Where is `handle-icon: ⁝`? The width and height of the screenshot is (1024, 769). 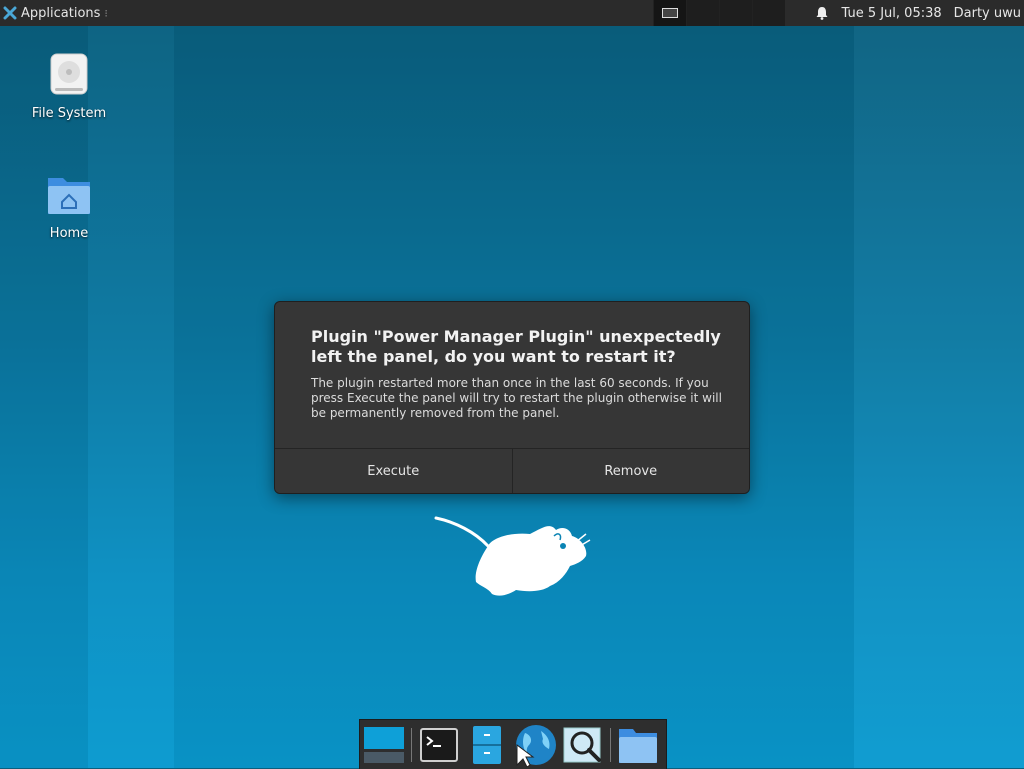 handle-icon: ⁝ is located at coordinates (106, 13).